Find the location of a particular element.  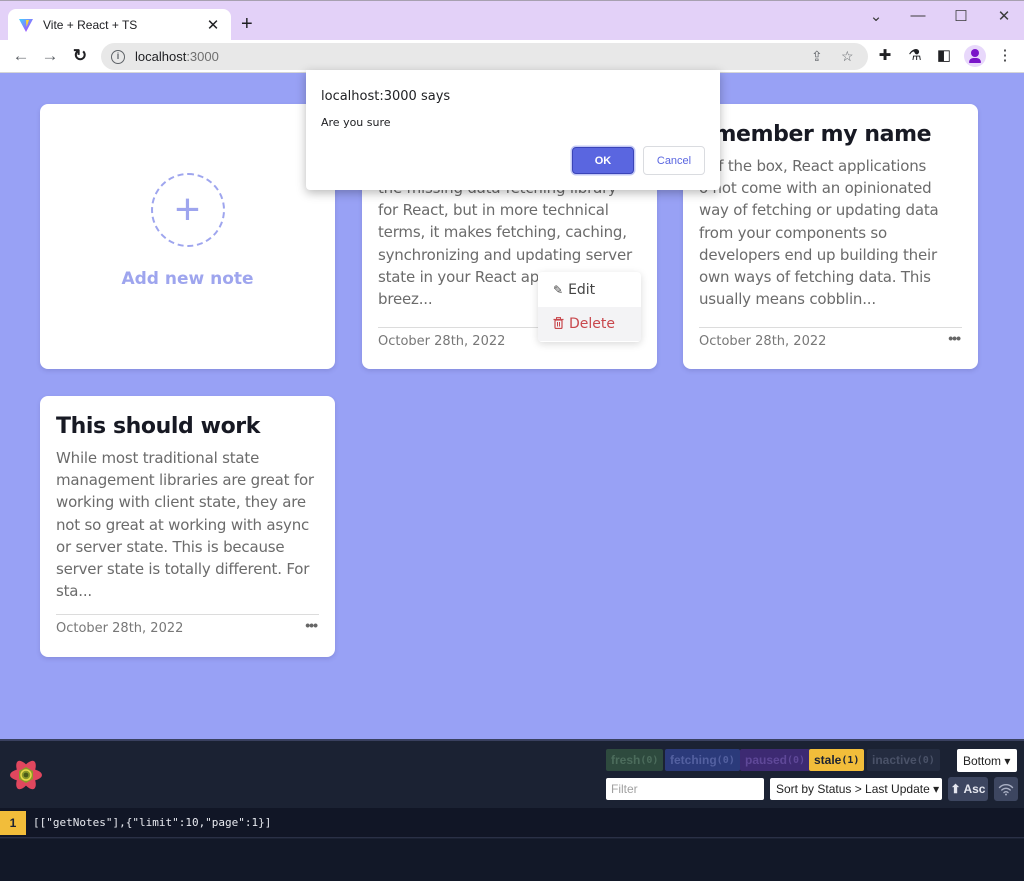

back-button: ← is located at coordinates (21, 56).